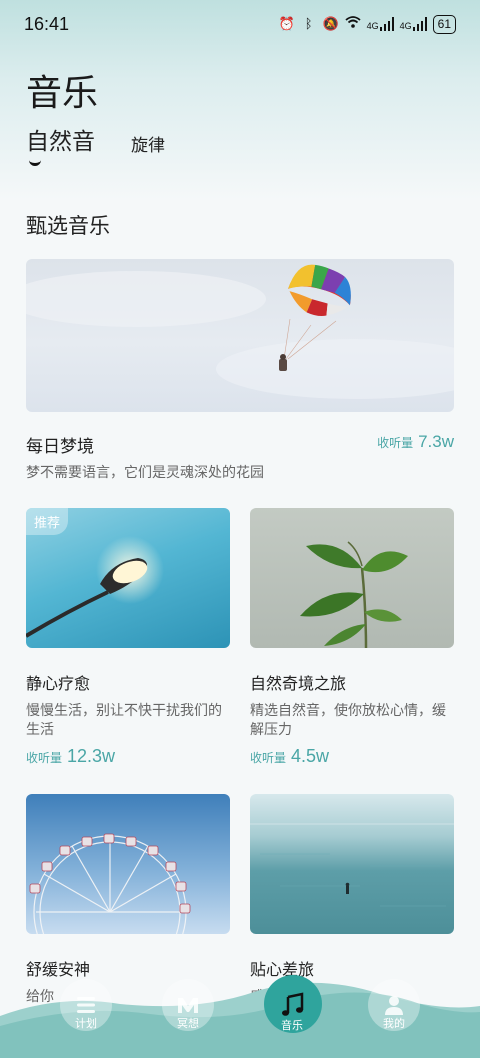 The height and width of the screenshot is (1058, 480). I want to click on music-card: 推荐 静心疗愈 慢慢生活，别让不快干扰我们的生活 收听量 12.3w, so click(128, 637).